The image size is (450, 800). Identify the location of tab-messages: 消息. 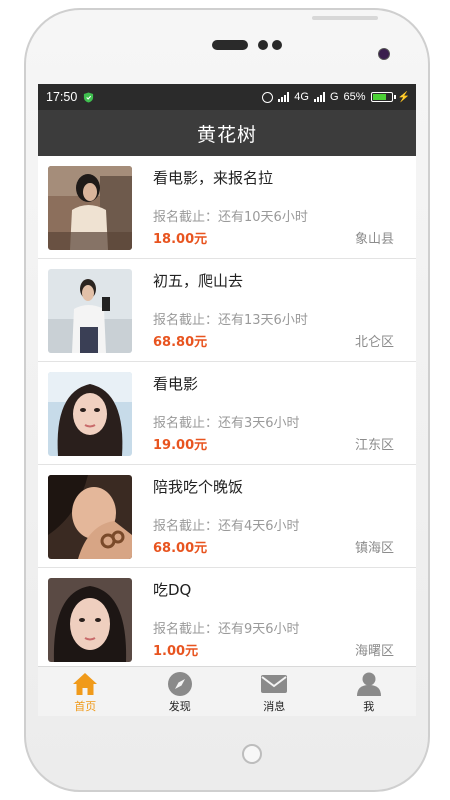
(274, 691).